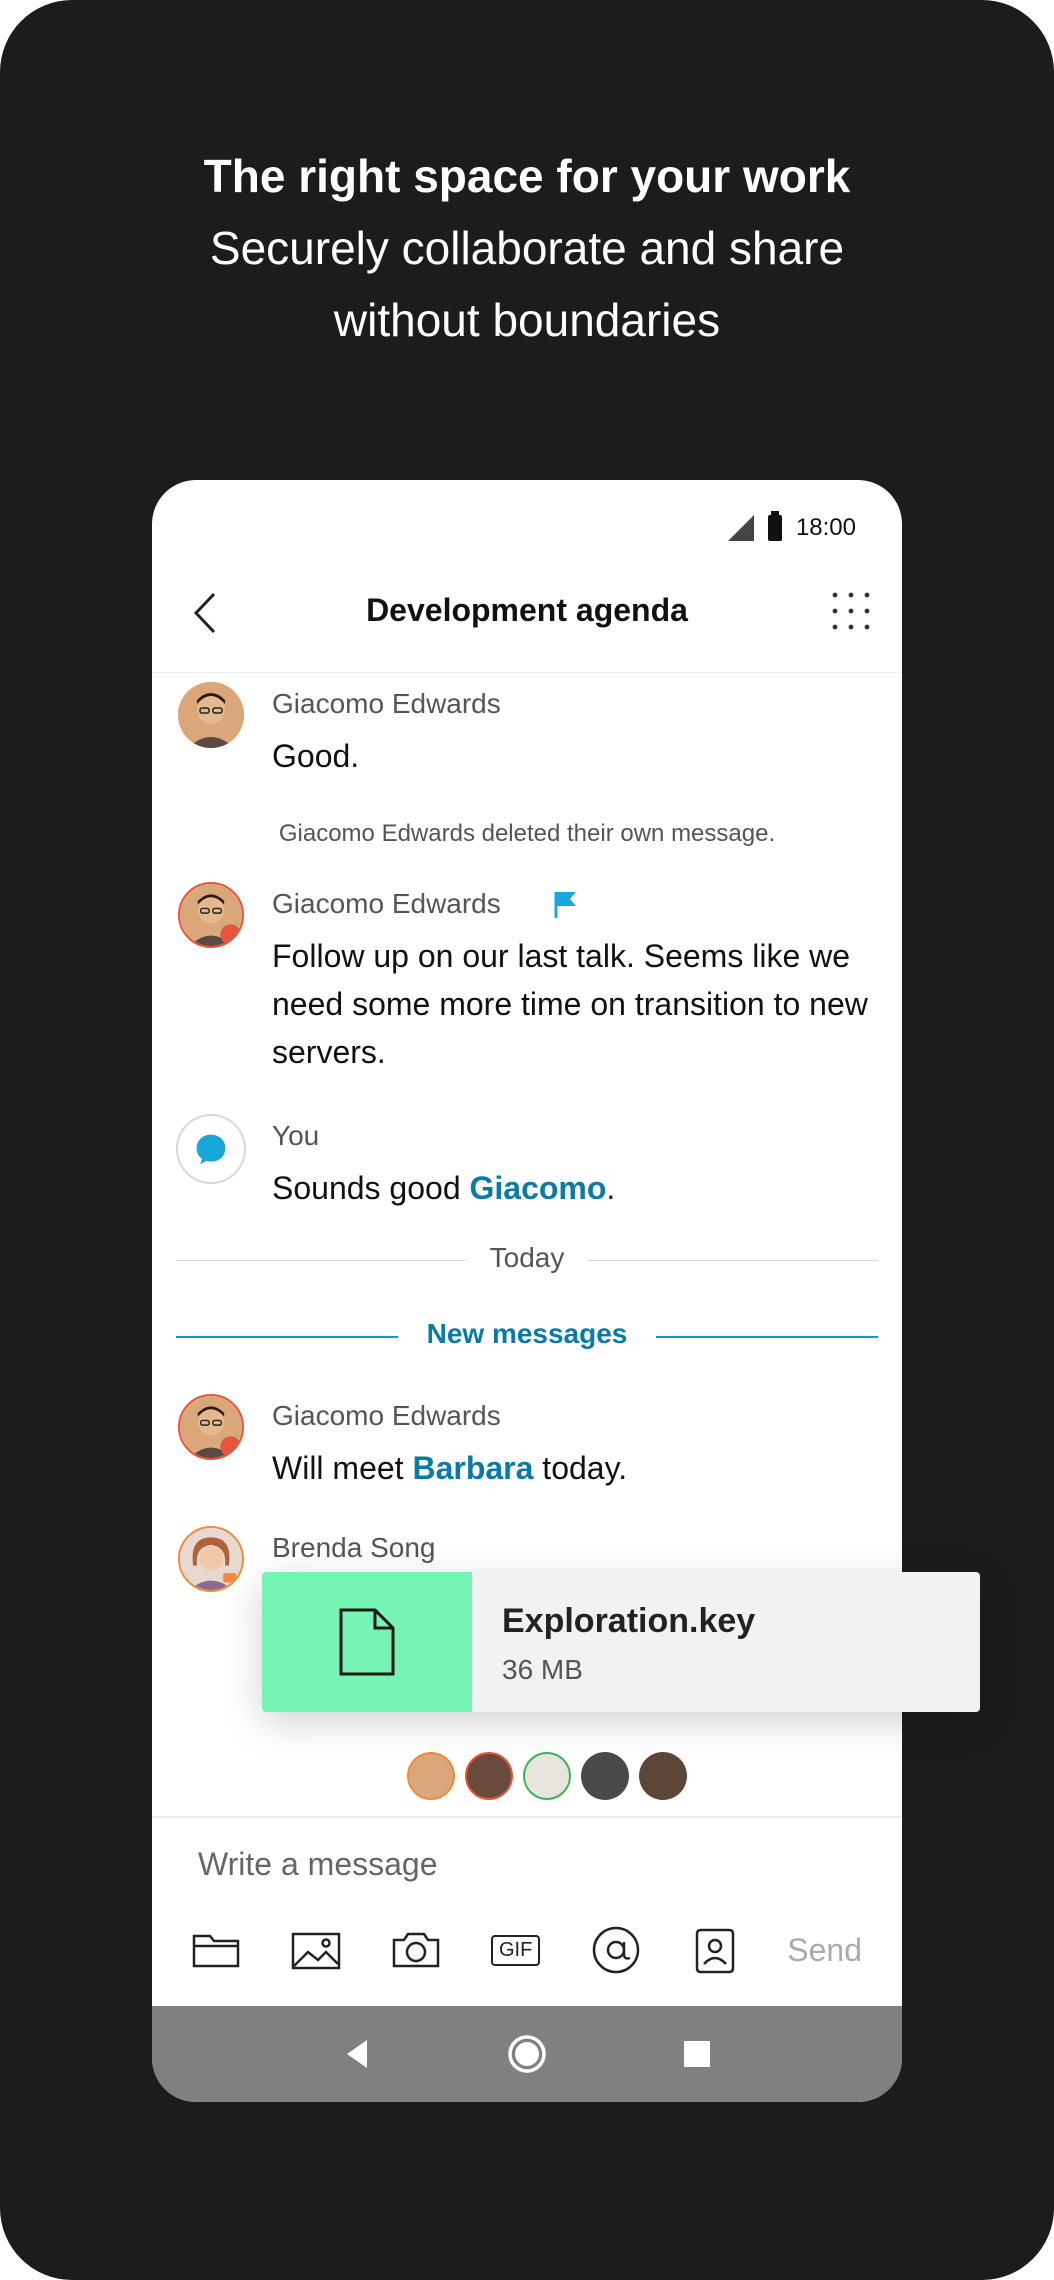  I want to click on gif-label: GIF, so click(515, 1950).